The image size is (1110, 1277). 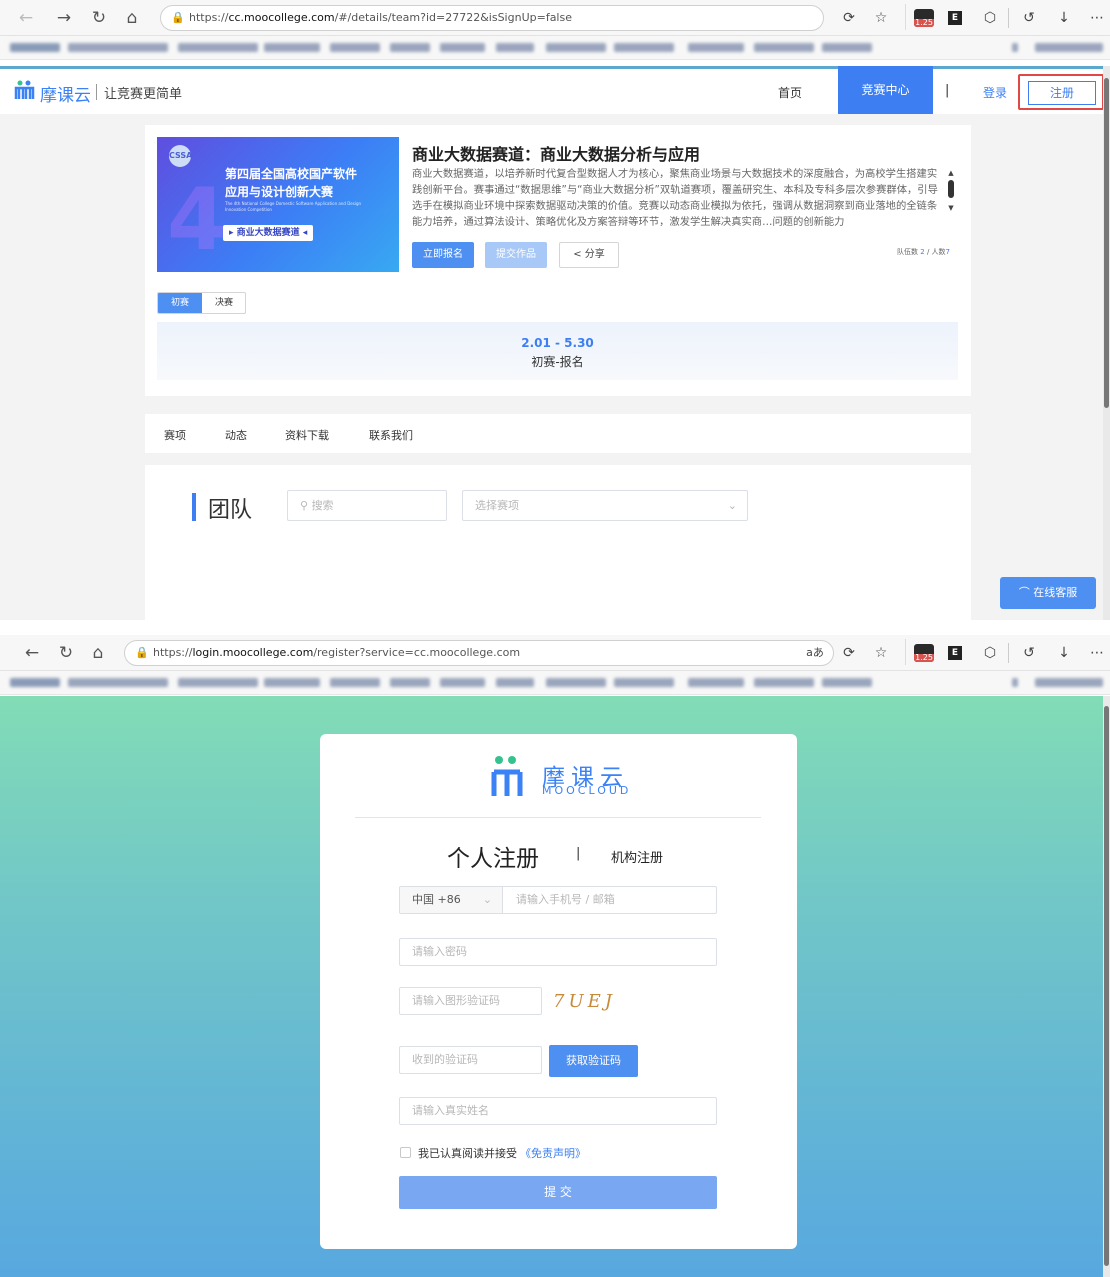 What do you see at coordinates (558, 1192) in the screenshot?
I see `submit-button: 提 交` at bounding box center [558, 1192].